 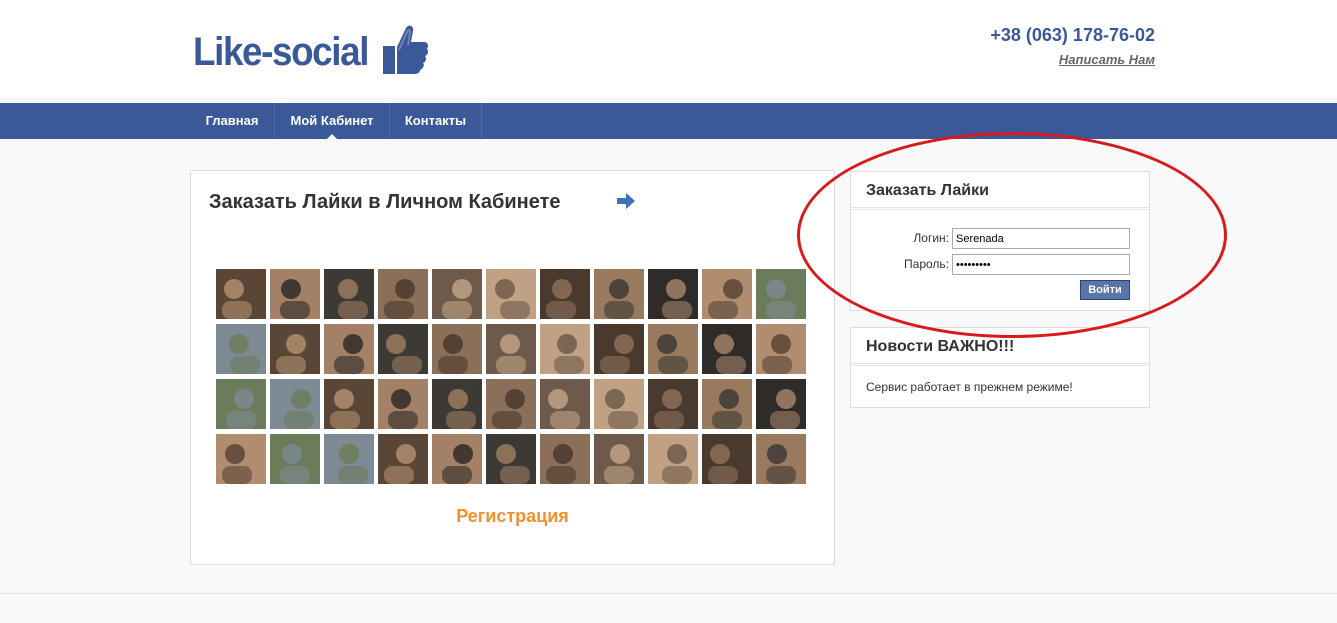 What do you see at coordinates (931, 238) in the screenshot?
I see `login-label: Логин:` at bounding box center [931, 238].